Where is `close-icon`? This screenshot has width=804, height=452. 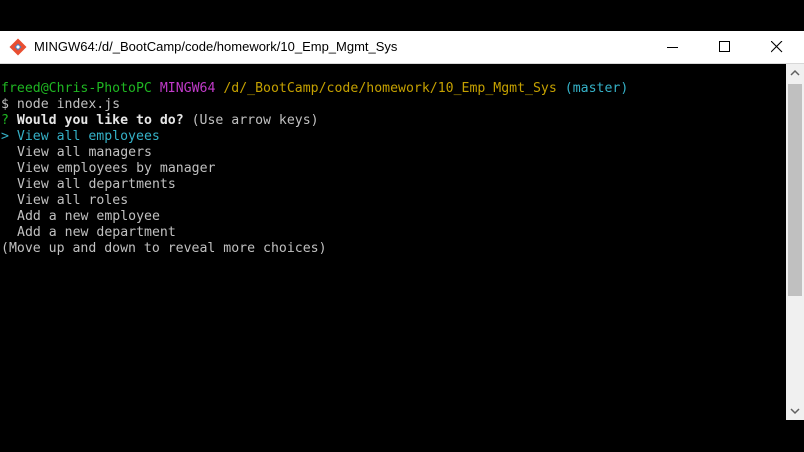
close-icon is located at coordinates (777, 47).